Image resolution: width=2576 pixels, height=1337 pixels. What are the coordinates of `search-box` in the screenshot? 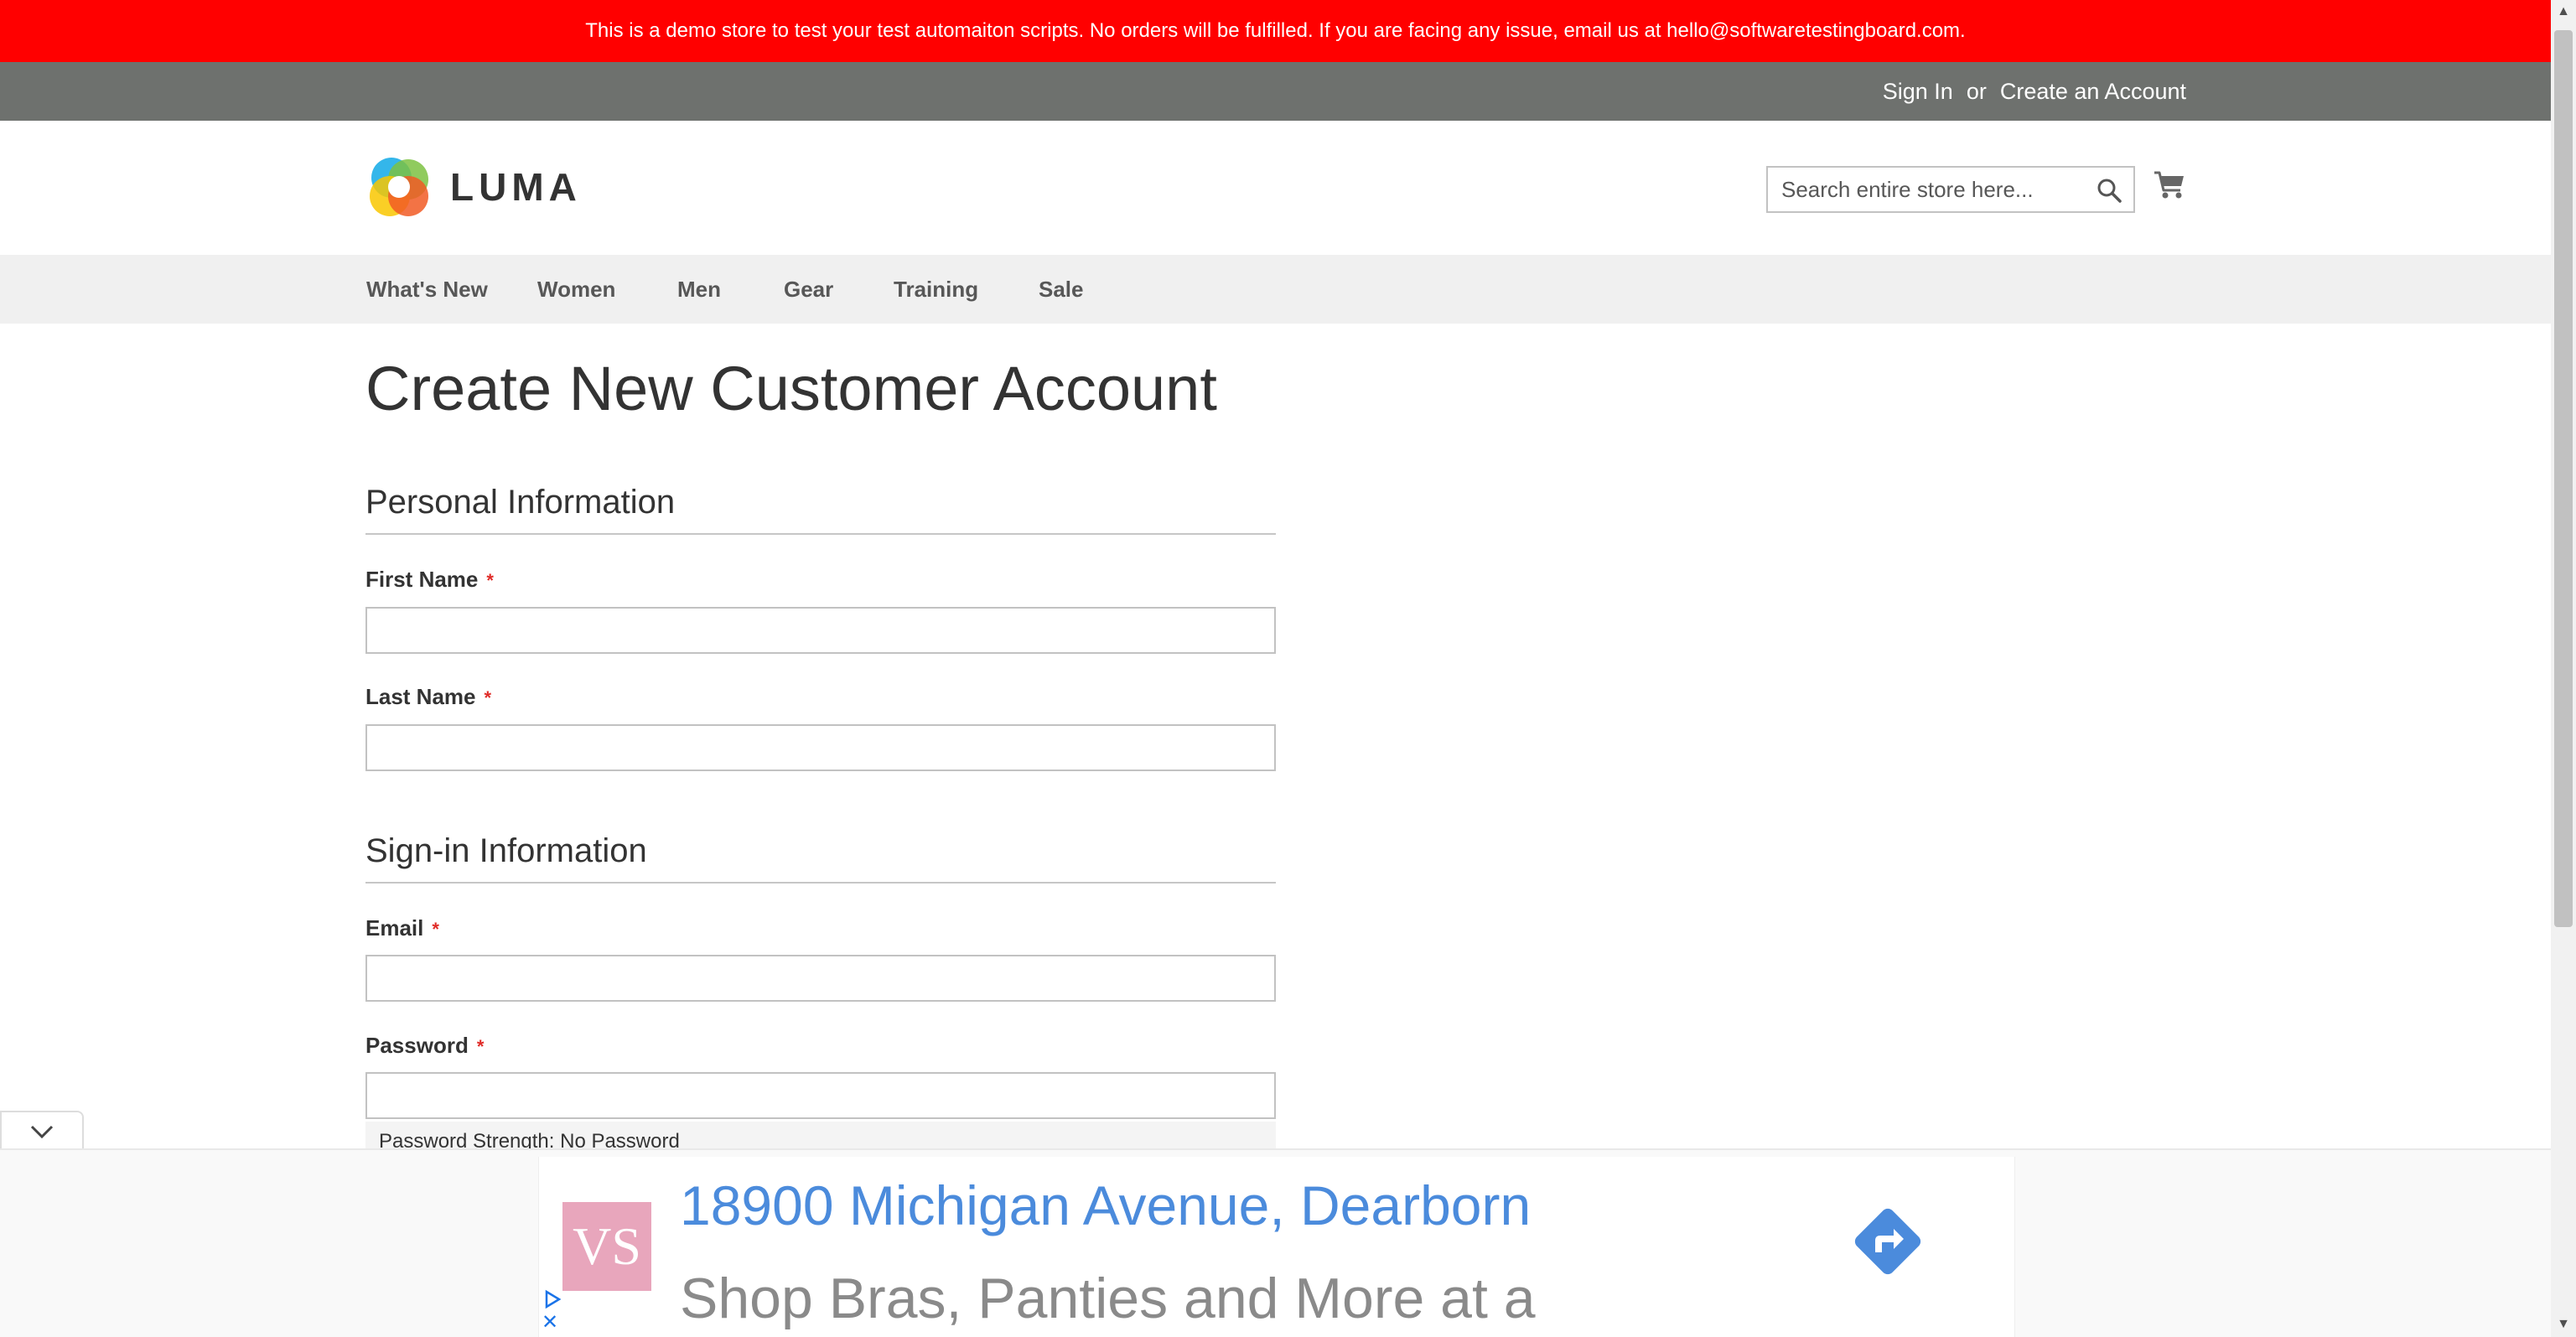 It's located at (1950, 190).